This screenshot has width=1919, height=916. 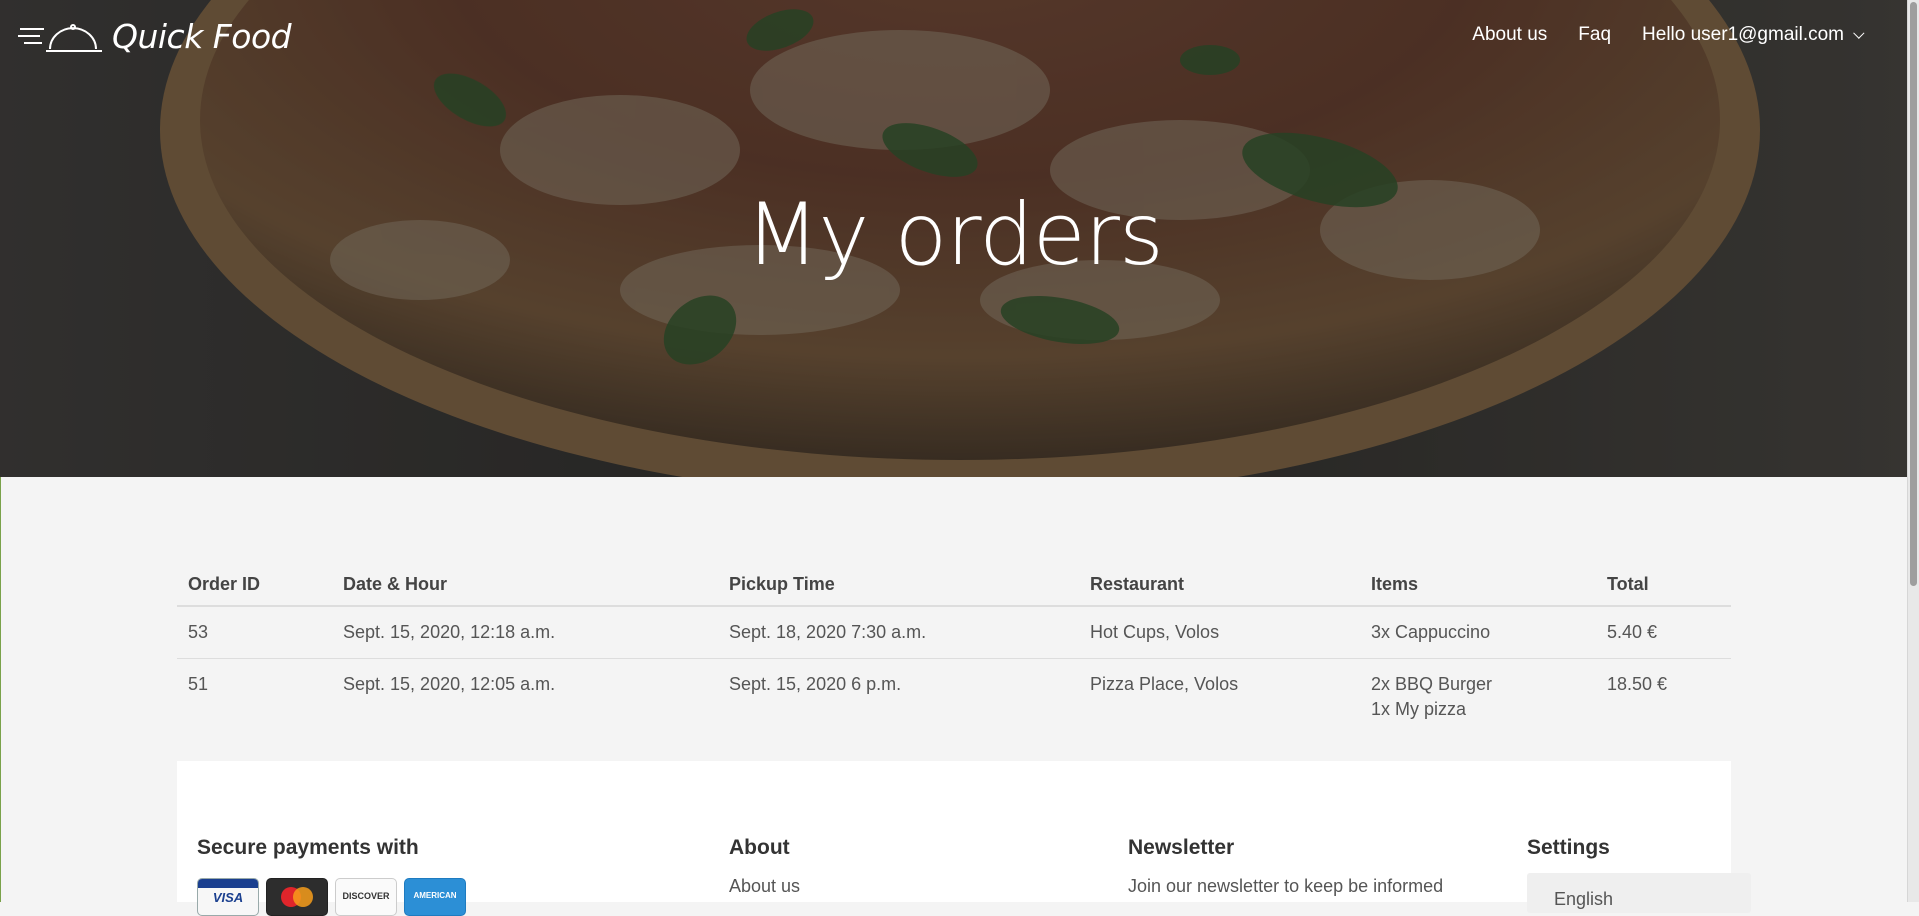 I want to click on order-total: 5.40 €, so click(x=1632, y=632).